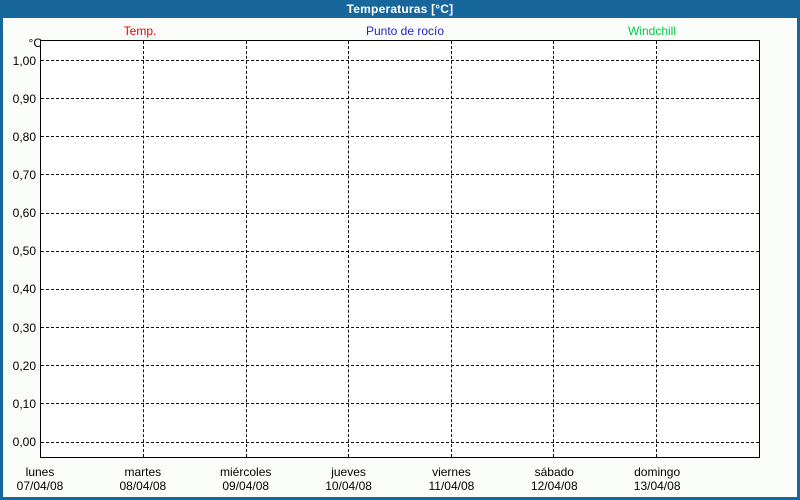  What do you see at coordinates (657, 472) in the screenshot?
I see `x-day-name: domingo` at bounding box center [657, 472].